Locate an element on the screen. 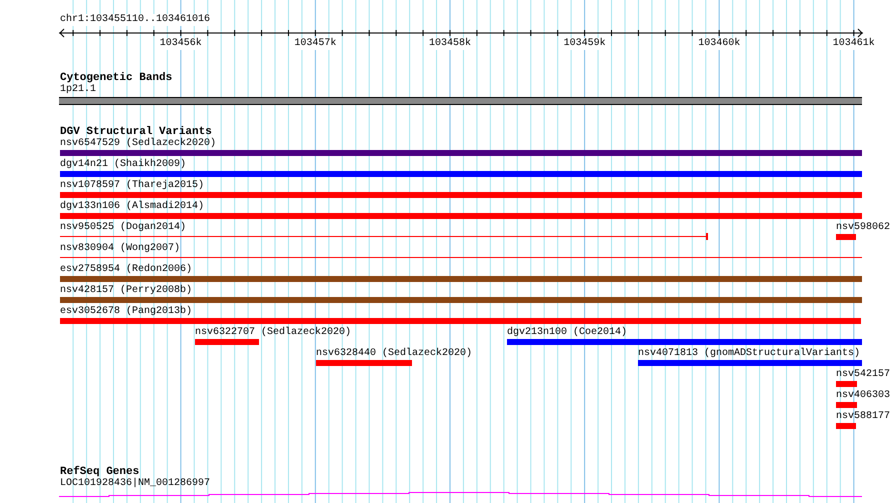  tick-label: 103461k is located at coordinates (853, 44).